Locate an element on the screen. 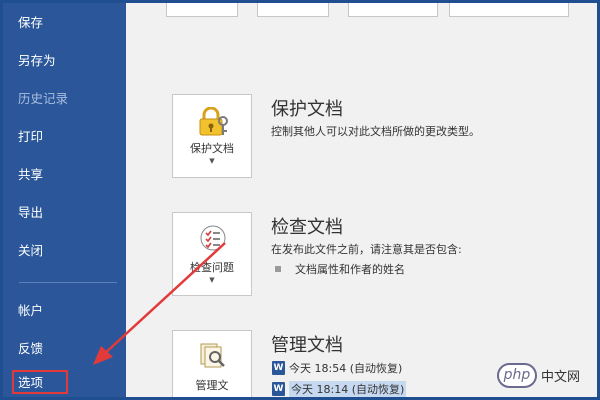 The image size is (600, 400). inspect-document-title: 检查文档 is located at coordinates (307, 227).